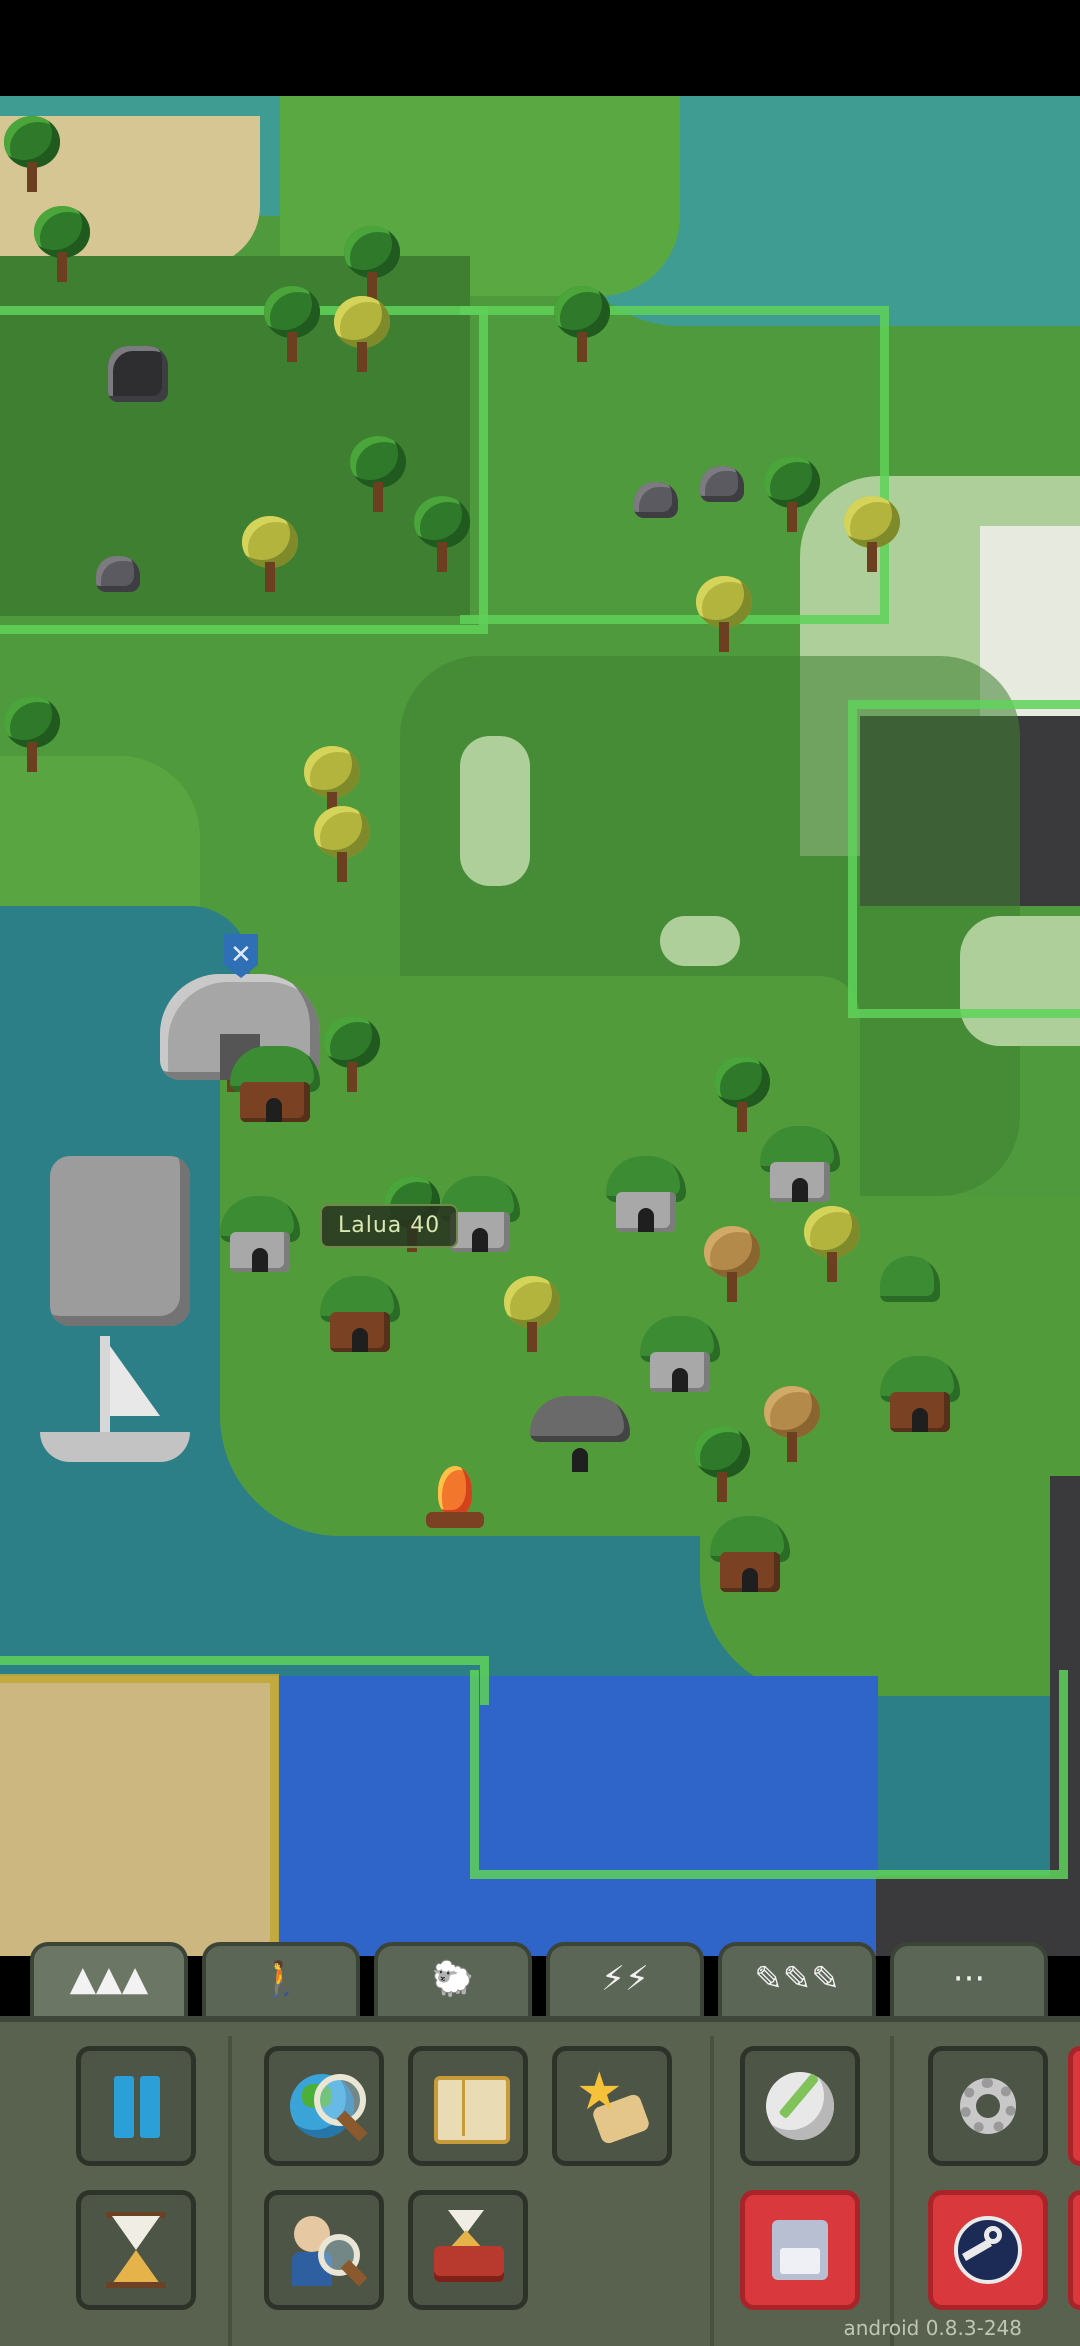  I want to click on world-laws-button, so click(468, 2106).